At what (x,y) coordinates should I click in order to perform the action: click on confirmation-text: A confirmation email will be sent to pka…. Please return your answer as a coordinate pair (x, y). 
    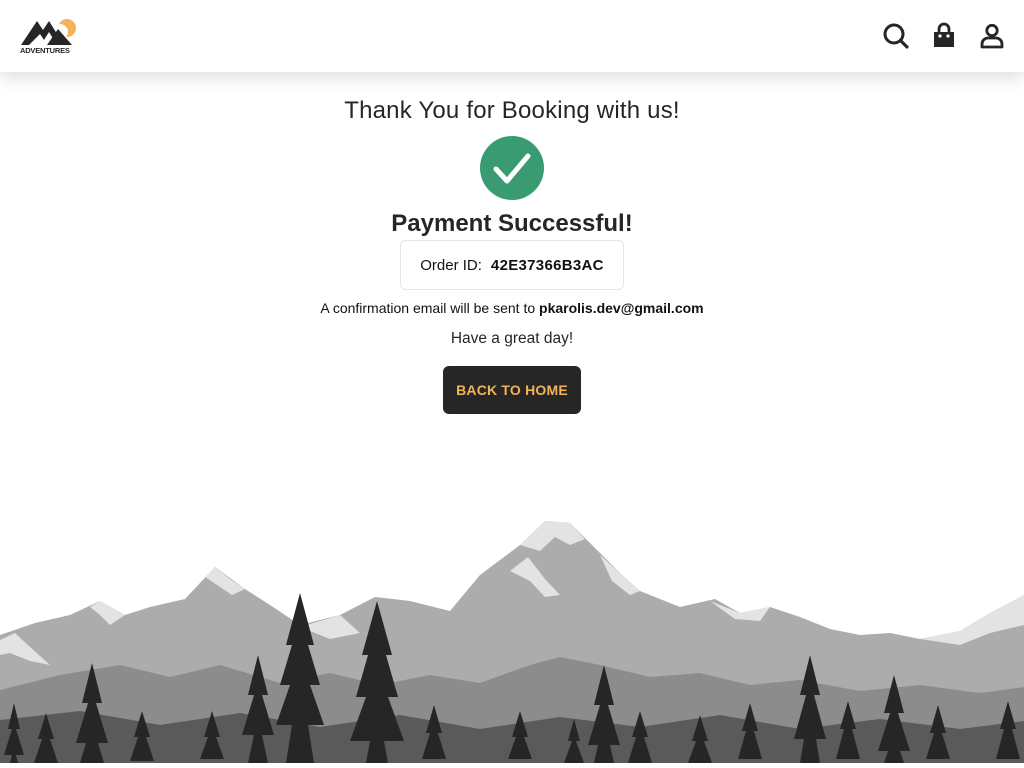
    Looking at the image, I should click on (512, 308).